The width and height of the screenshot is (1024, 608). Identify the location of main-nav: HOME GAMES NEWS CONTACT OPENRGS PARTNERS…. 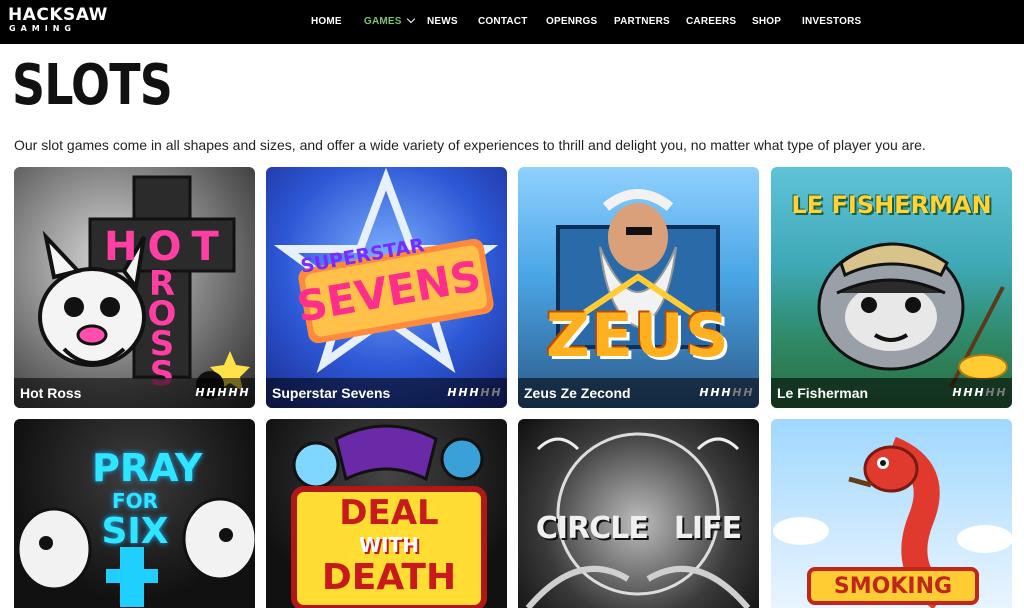
(512, 22).